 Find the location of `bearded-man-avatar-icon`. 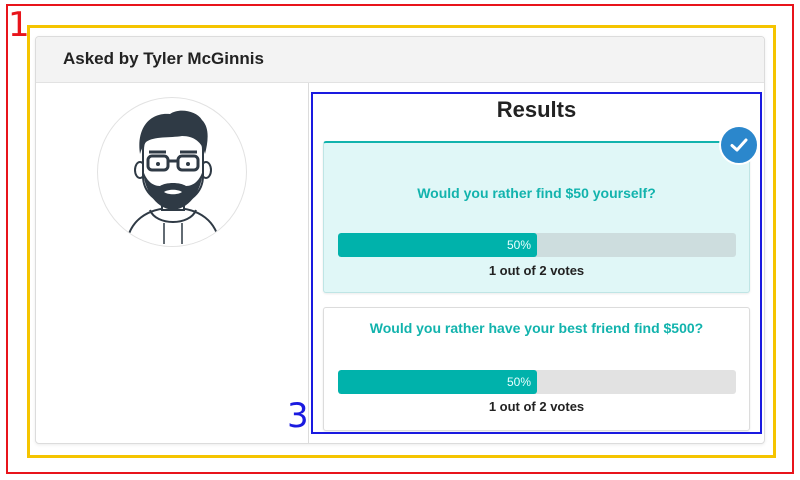

bearded-man-avatar-icon is located at coordinates (172, 172).